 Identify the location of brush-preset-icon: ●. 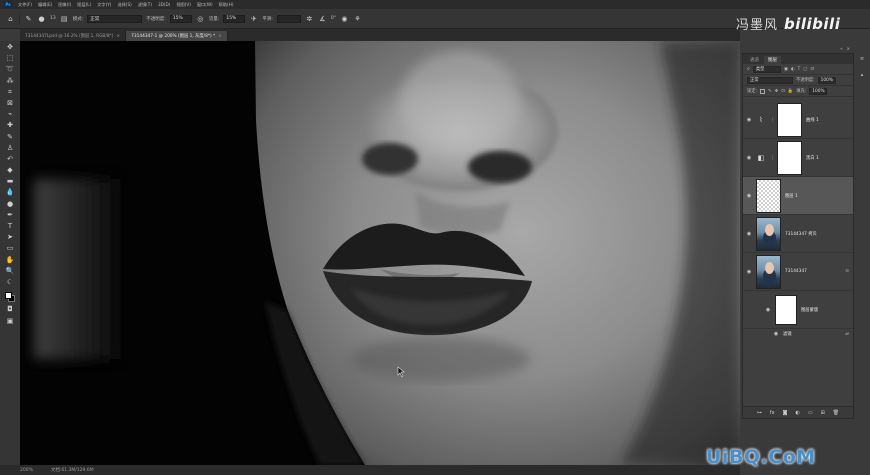
(41, 18).